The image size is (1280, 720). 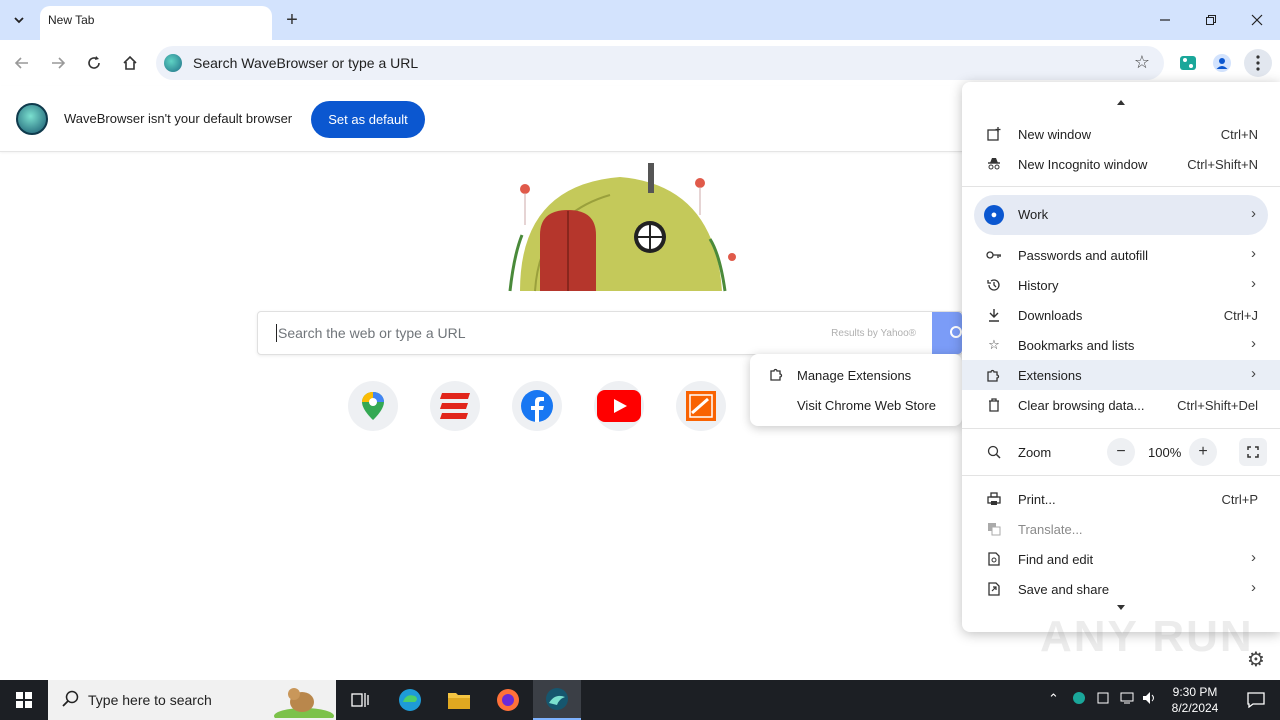 I want to click on taskbar-edge, so click(x=410, y=700).